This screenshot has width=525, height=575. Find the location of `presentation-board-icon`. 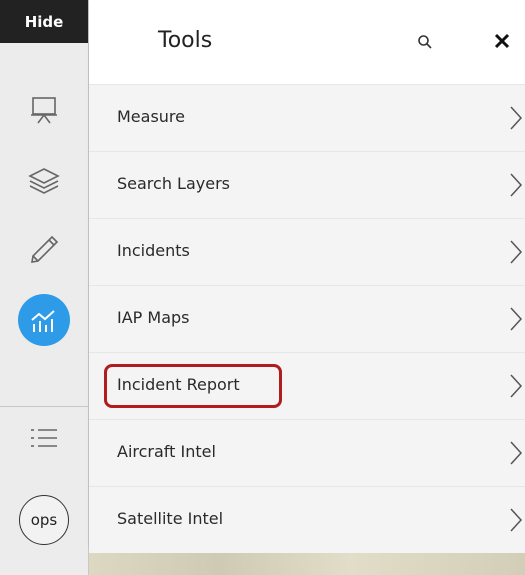

presentation-board-icon is located at coordinates (44, 110).